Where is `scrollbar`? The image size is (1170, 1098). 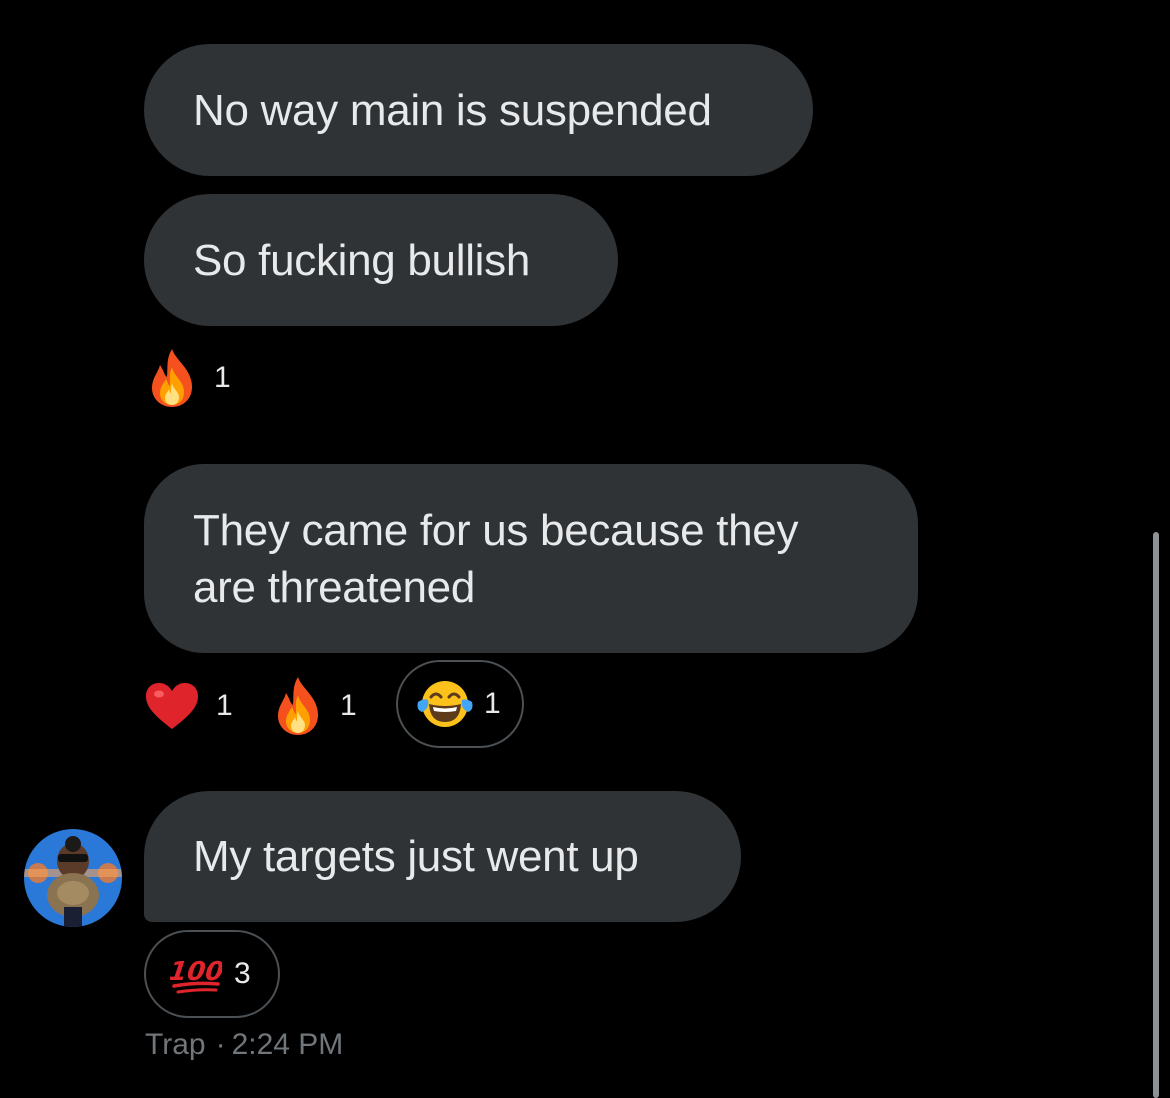
scrollbar is located at coordinates (1156, 815).